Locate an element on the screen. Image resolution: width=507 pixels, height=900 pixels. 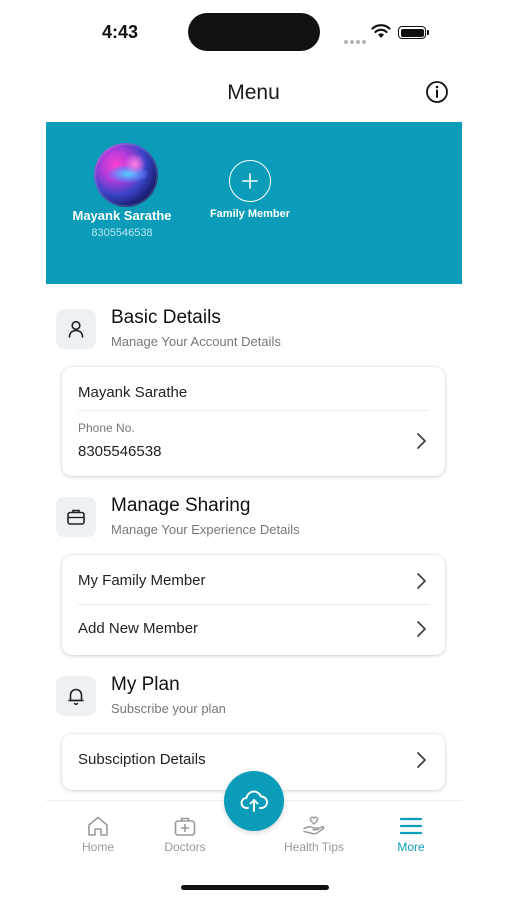
my-family-member-row: My Family Member is located at coordinates (253, 581).